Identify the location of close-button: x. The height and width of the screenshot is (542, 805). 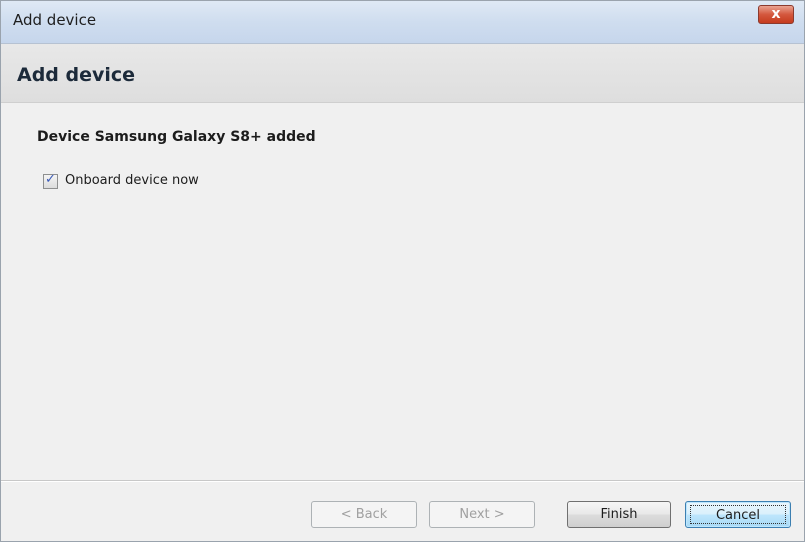
(776, 14).